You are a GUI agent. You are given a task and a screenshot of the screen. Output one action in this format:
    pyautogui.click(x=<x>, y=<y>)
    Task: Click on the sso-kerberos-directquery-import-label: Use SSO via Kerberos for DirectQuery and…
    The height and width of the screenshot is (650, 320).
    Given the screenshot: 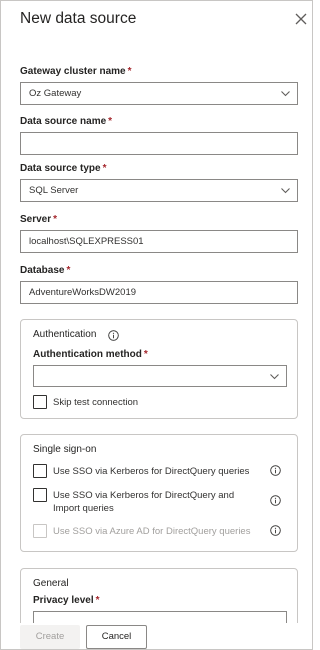 What is the action you would take?
    pyautogui.click(x=144, y=502)
    